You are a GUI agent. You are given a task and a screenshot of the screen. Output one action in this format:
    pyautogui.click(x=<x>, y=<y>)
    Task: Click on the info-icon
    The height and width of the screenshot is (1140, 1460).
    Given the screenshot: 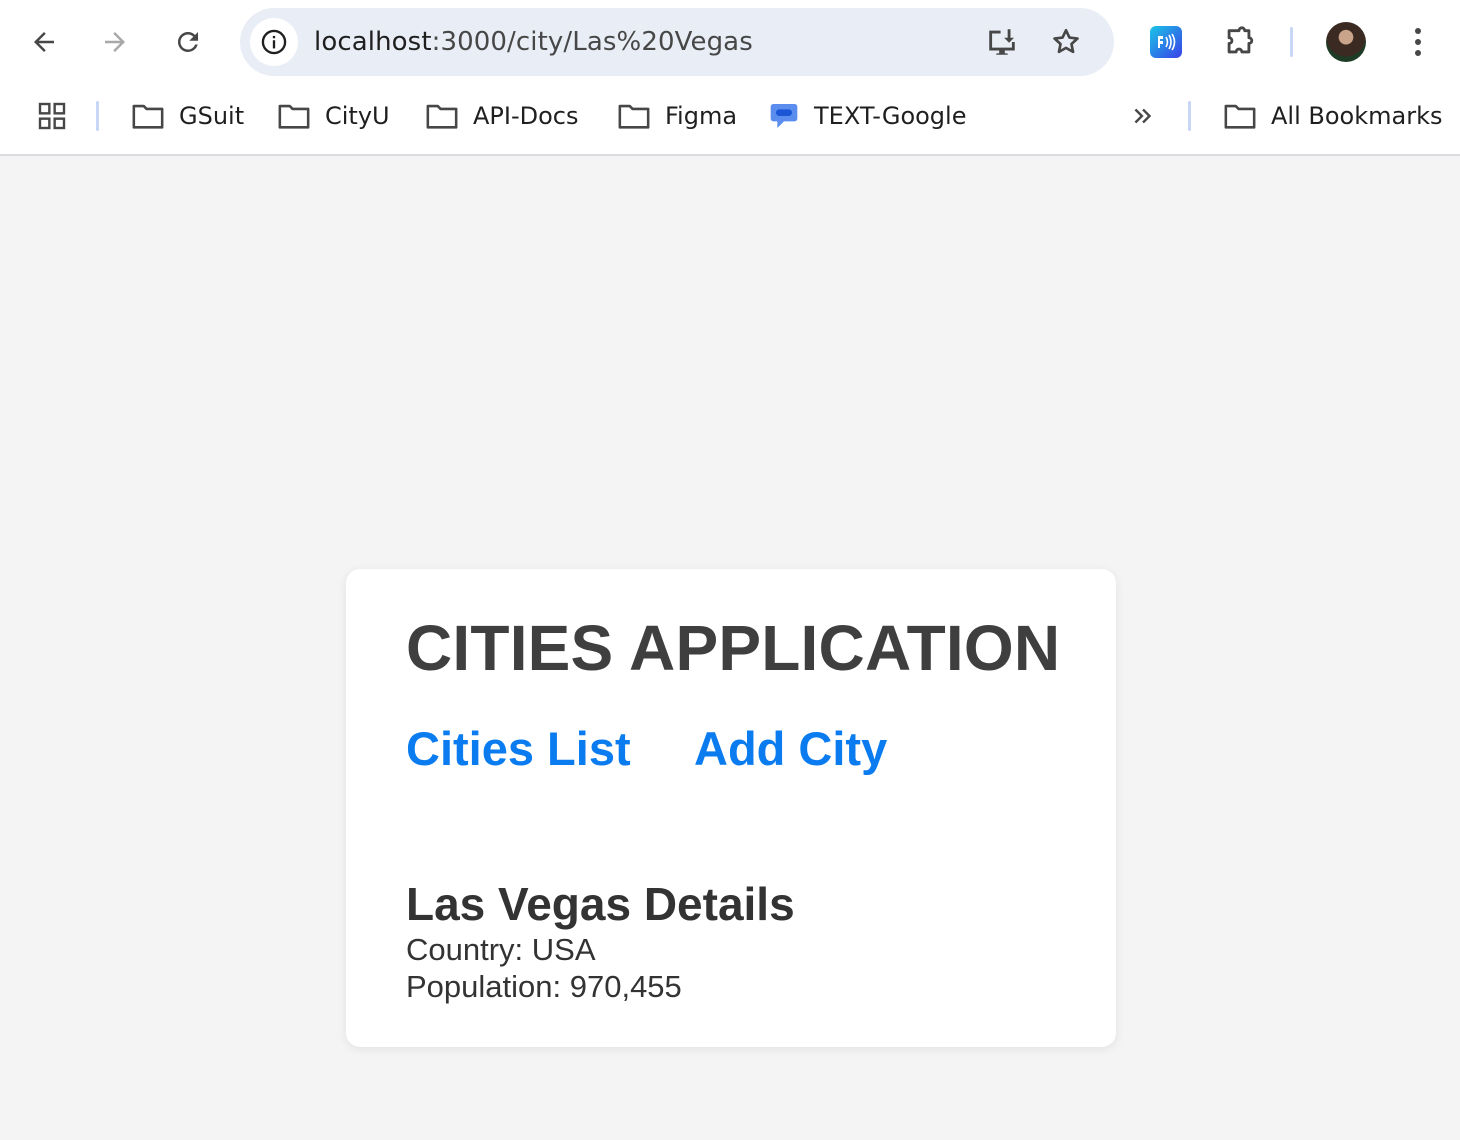 What is the action you would take?
    pyautogui.click(x=274, y=42)
    